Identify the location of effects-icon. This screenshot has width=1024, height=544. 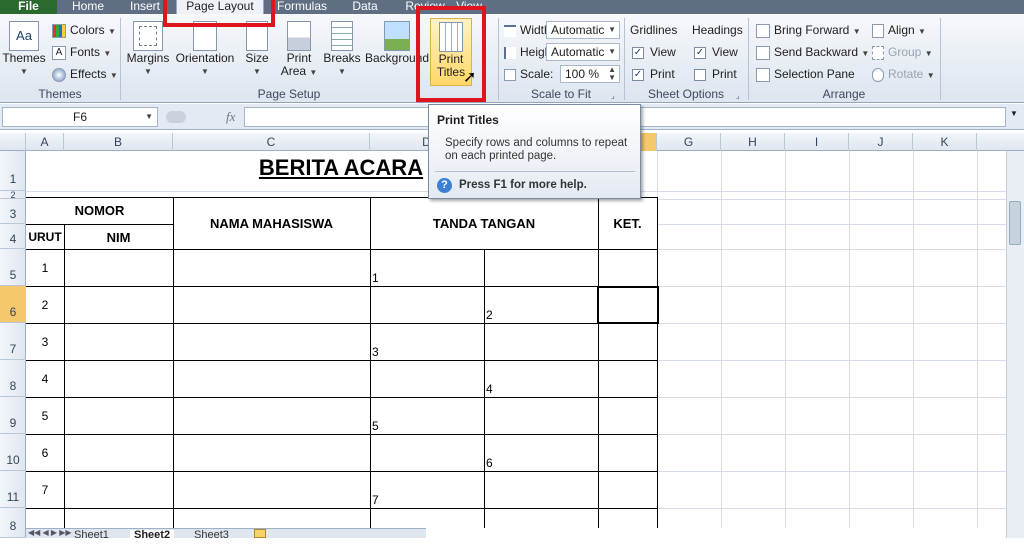
(59, 74).